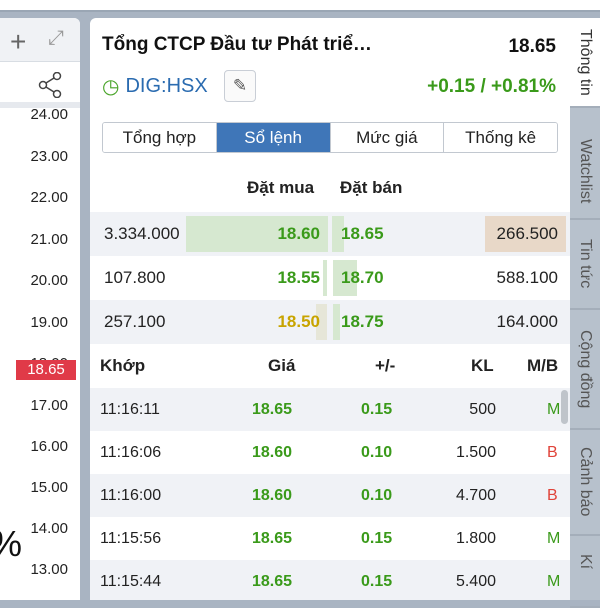 This screenshot has height=608, width=600. I want to click on pencil-icon: ✎, so click(240, 85).